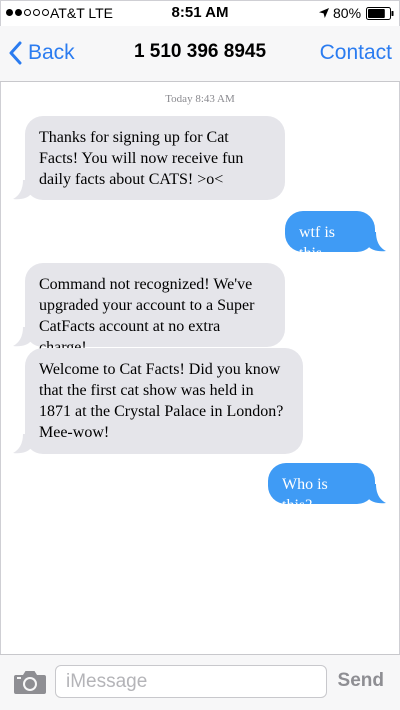  I want to click on back-button: Back, so click(41, 53).